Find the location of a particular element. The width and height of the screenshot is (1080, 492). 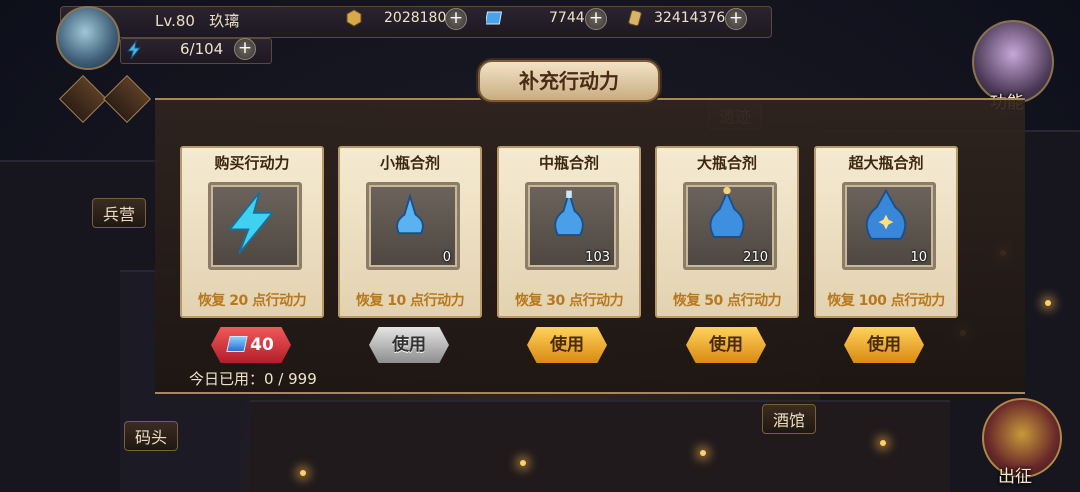

card-desc: 恢复 30 点行动力 is located at coordinates (569, 301).